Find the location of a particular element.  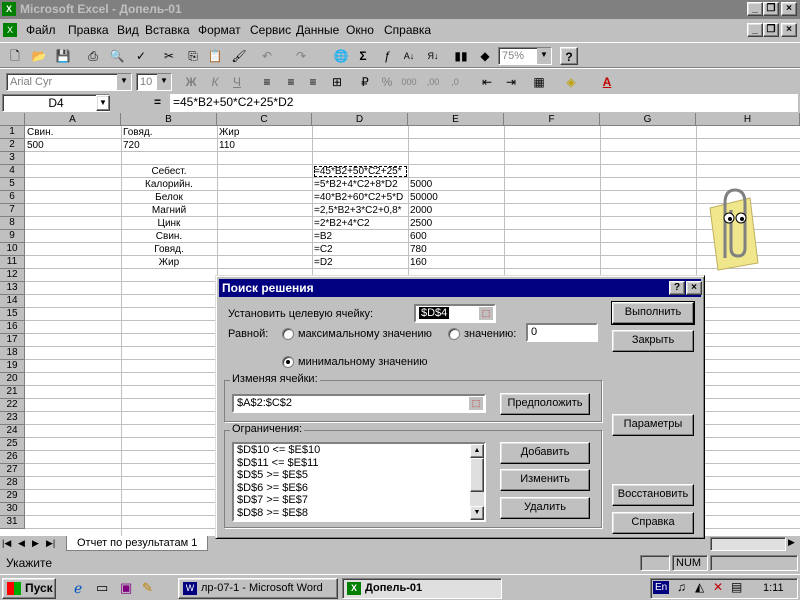

close-button: × is located at coordinates (789, 9).